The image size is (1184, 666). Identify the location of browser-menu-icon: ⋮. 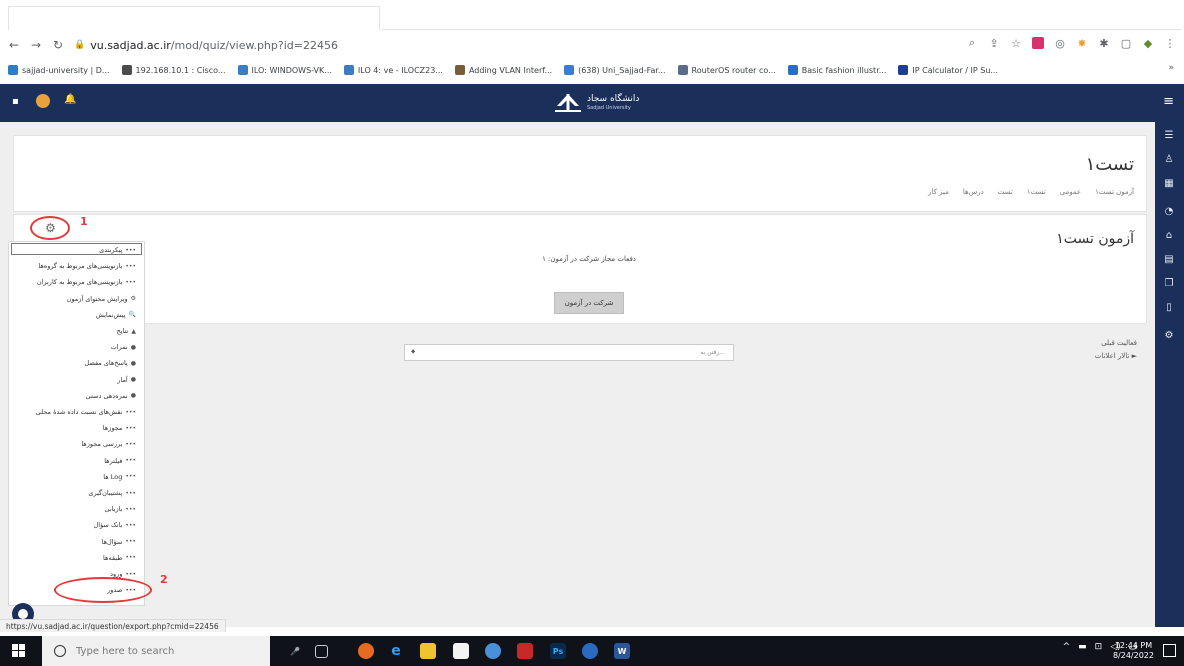
(1170, 43).